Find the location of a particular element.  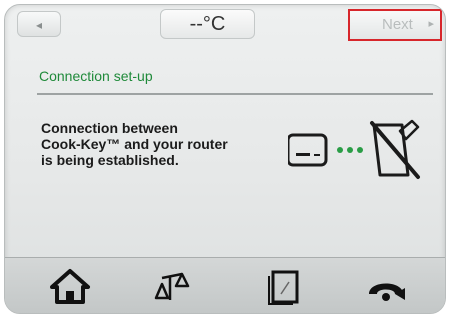

home-button is located at coordinates (70, 286).